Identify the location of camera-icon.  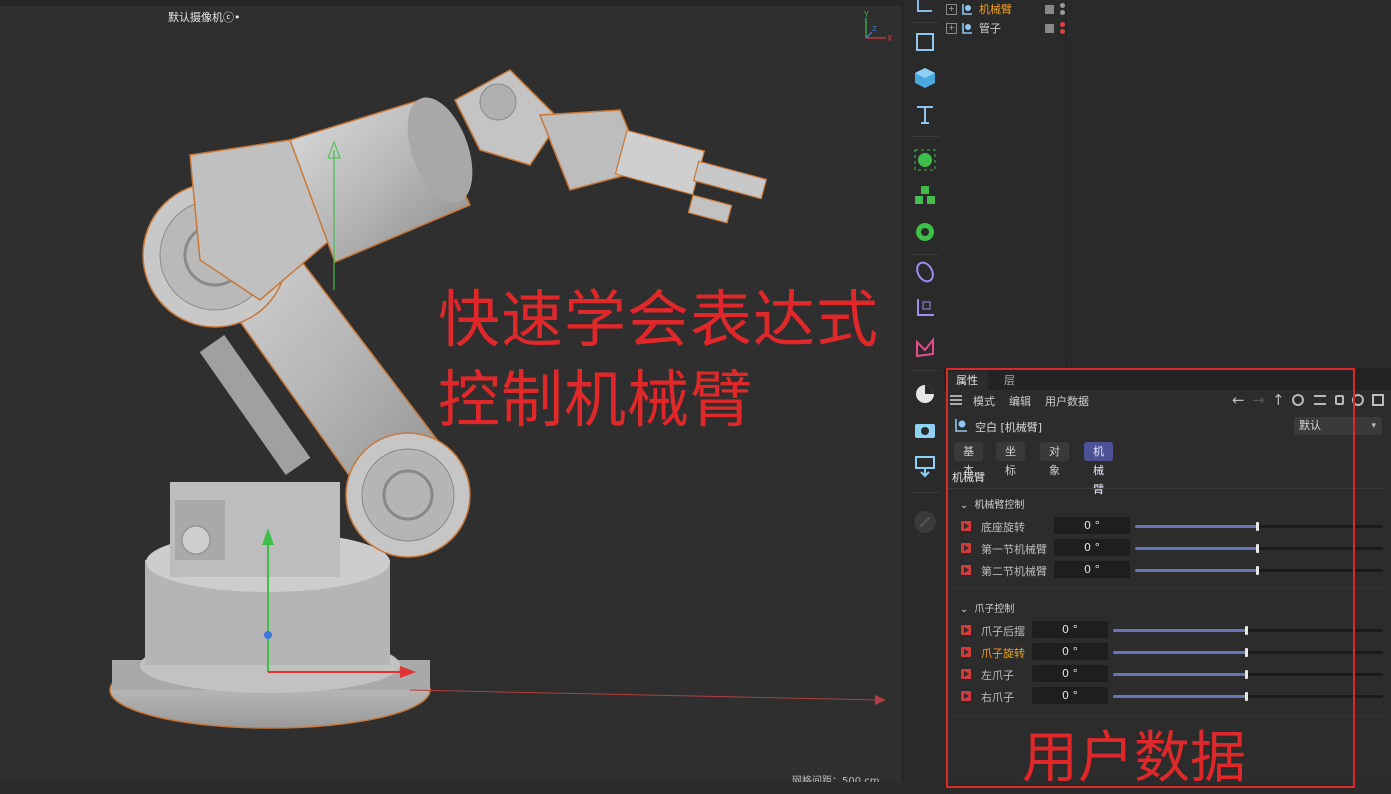
(925, 430).